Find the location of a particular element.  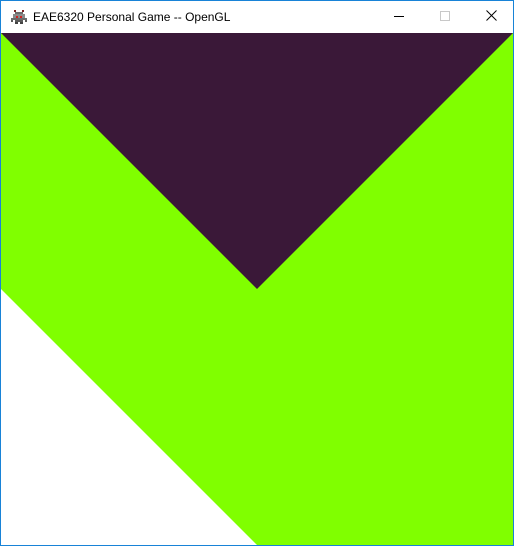

maximize-icon is located at coordinates (445, 17).